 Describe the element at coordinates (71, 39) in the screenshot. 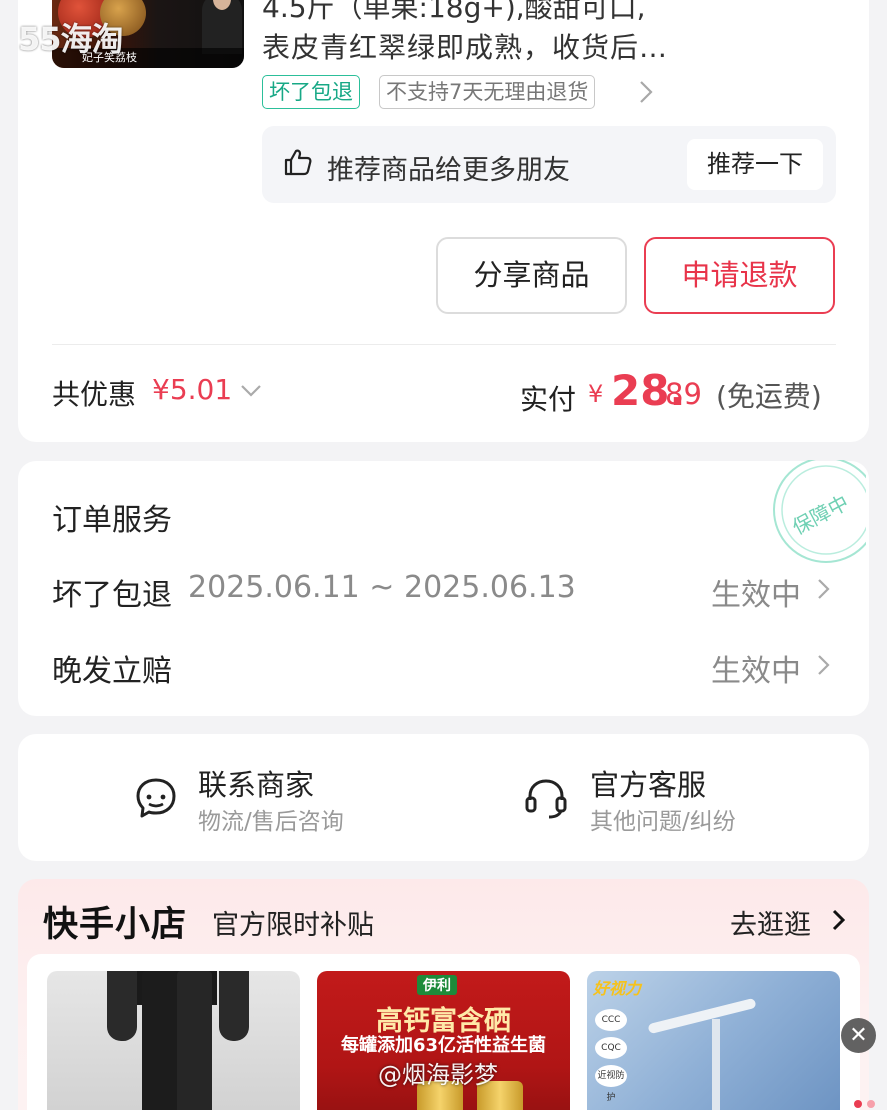

I see `site-watermark: 55海淘` at that location.